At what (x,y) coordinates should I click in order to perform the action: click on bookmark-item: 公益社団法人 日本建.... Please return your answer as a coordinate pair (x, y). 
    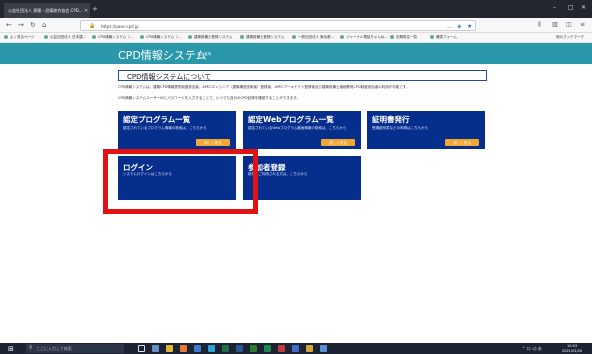
    Looking at the image, I should click on (65, 37).